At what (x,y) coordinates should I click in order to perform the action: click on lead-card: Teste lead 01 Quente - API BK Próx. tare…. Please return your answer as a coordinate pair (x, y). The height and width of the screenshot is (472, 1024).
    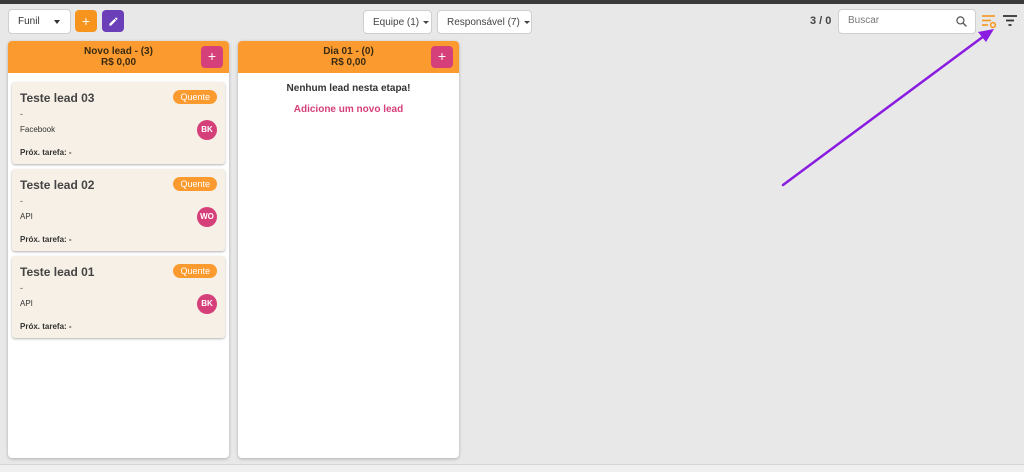
    Looking at the image, I should click on (118, 297).